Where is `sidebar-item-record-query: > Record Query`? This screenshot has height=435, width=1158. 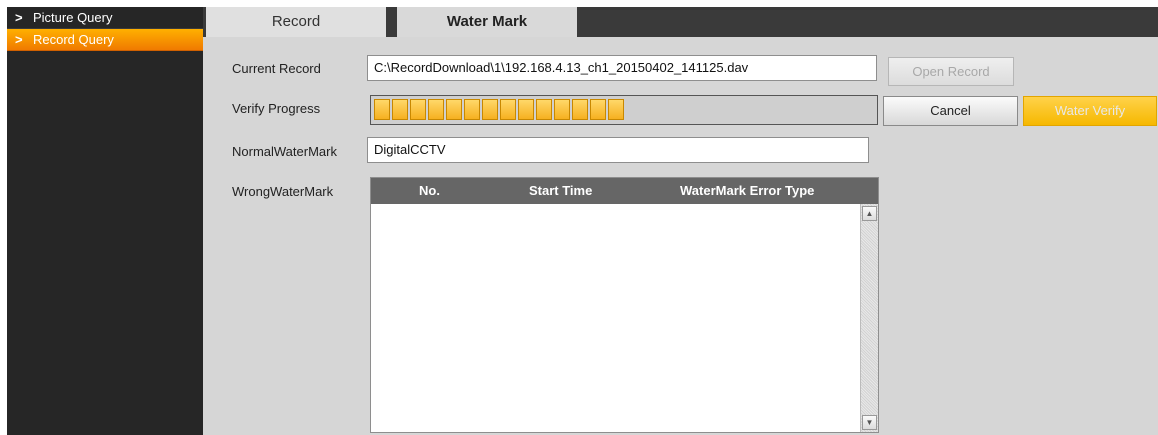 sidebar-item-record-query: > Record Query is located at coordinates (105, 40).